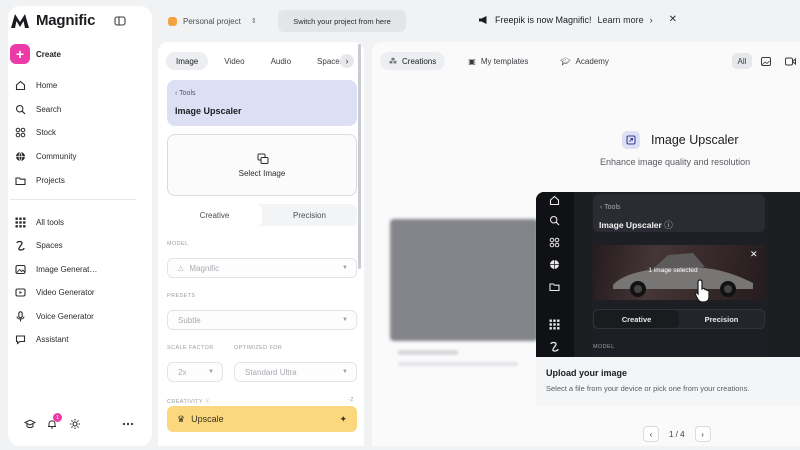  Describe the element at coordinates (75, 424) in the screenshot. I see `gear-icon` at that location.